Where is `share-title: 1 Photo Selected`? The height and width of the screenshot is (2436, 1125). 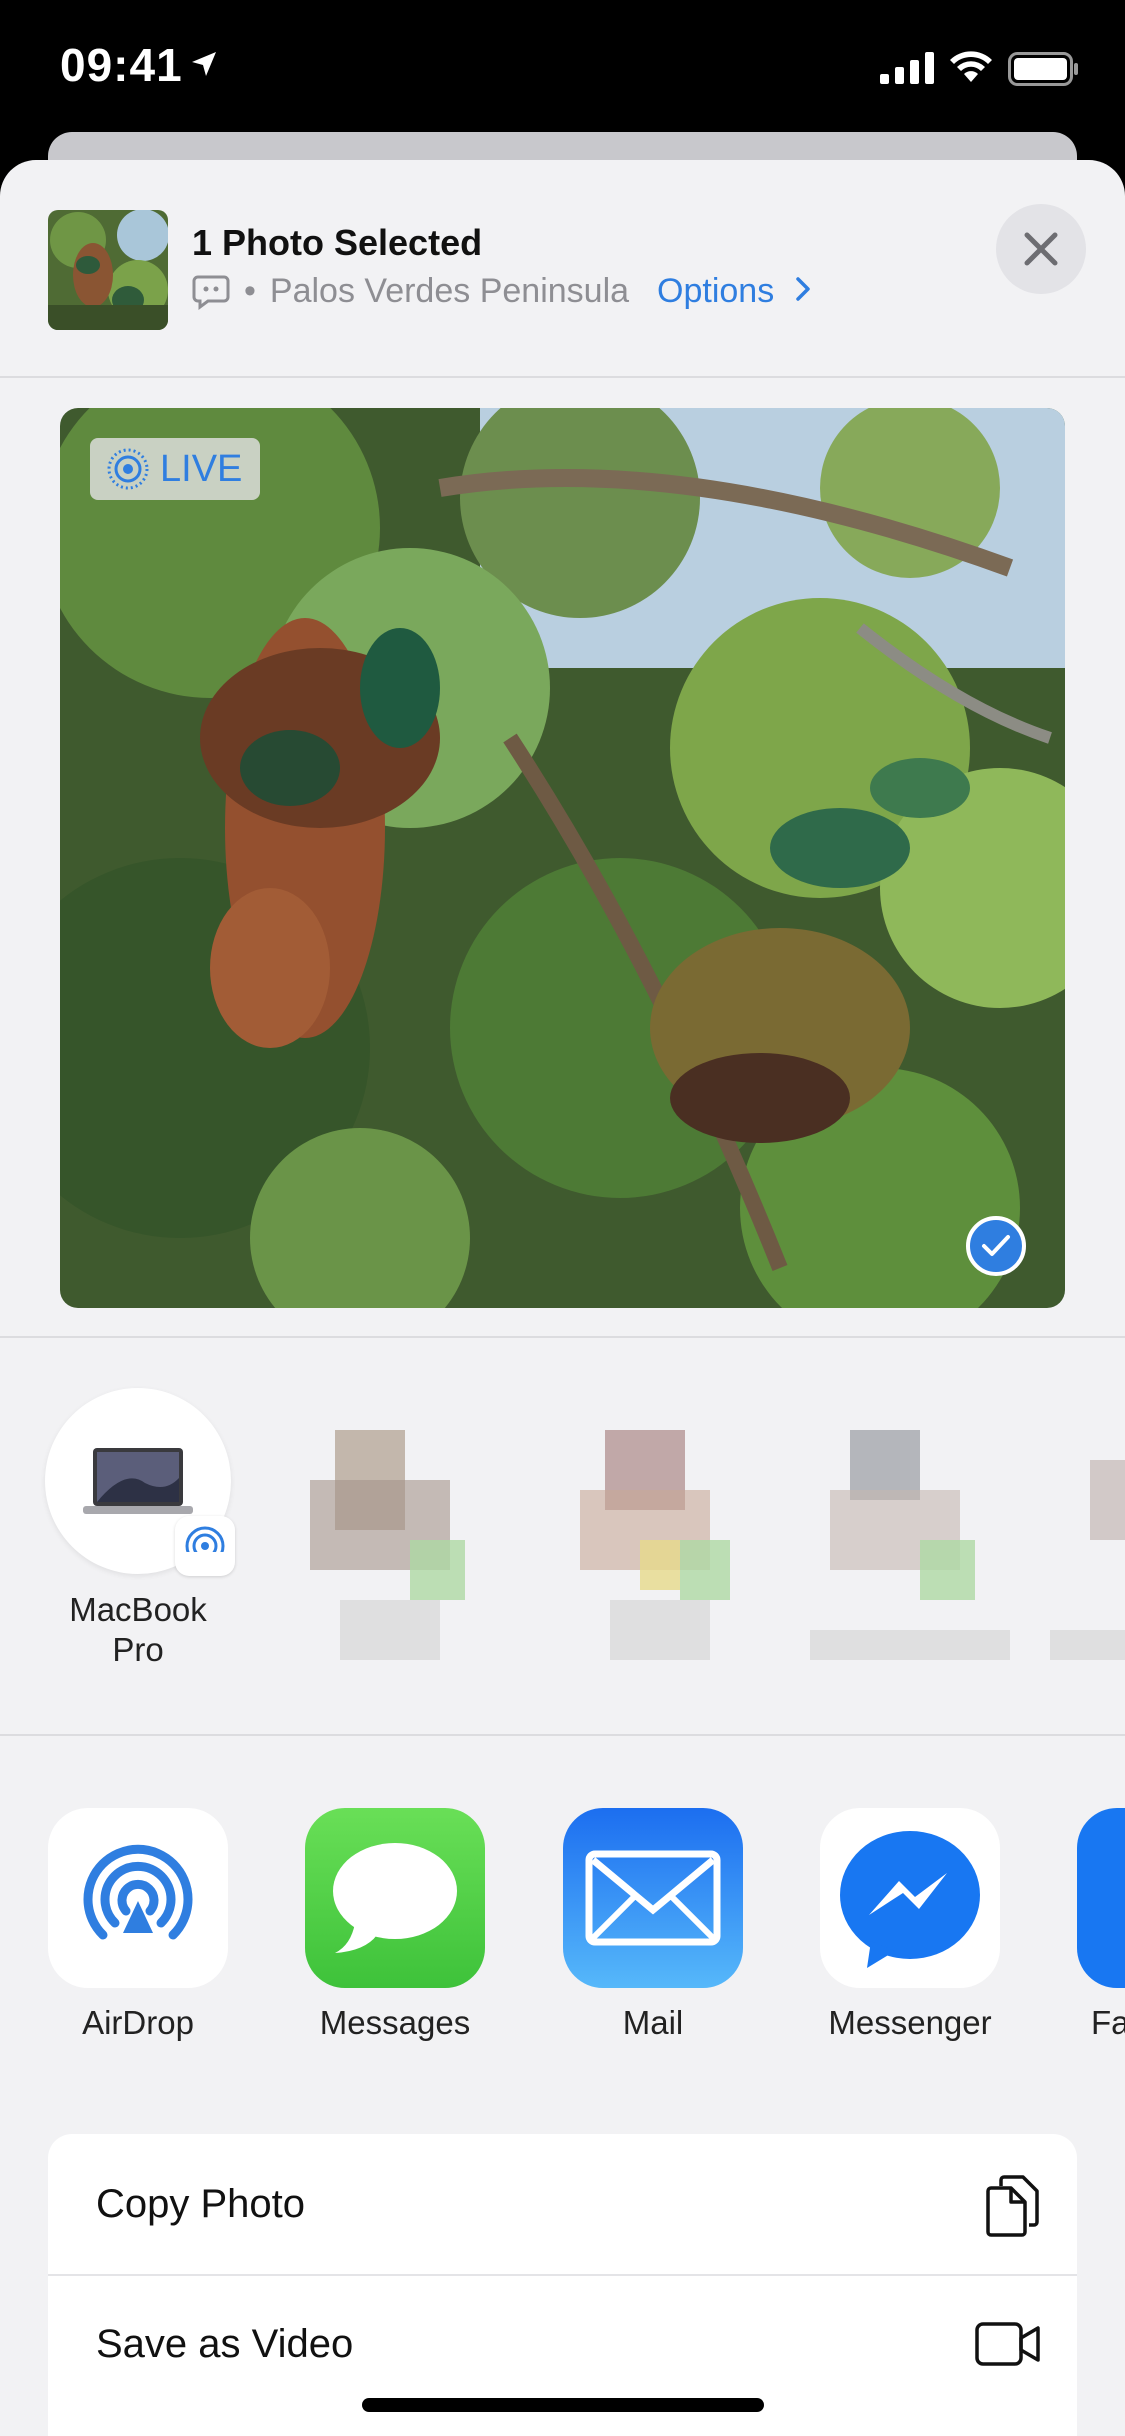 share-title: 1 Photo Selected is located at coordinates (337, 242).